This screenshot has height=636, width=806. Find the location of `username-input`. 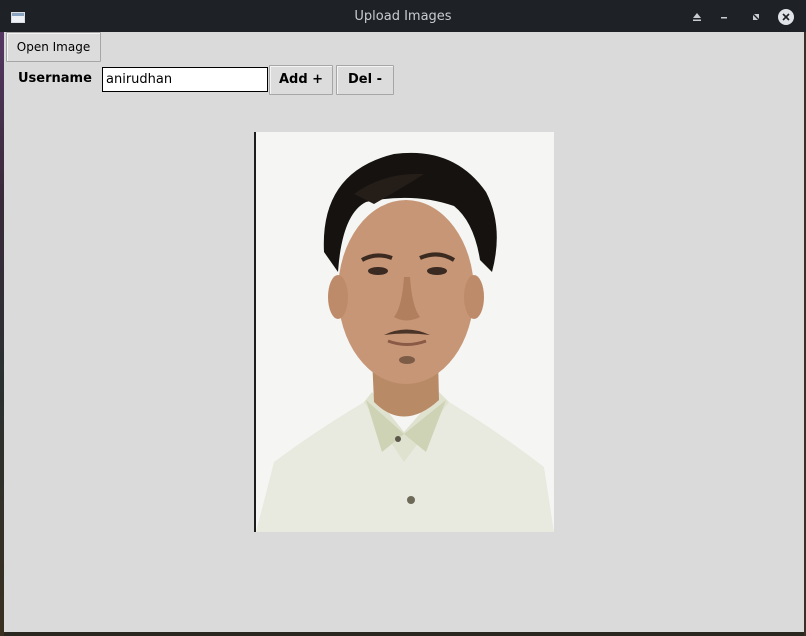

username-input is located at coordinates (185, 79).